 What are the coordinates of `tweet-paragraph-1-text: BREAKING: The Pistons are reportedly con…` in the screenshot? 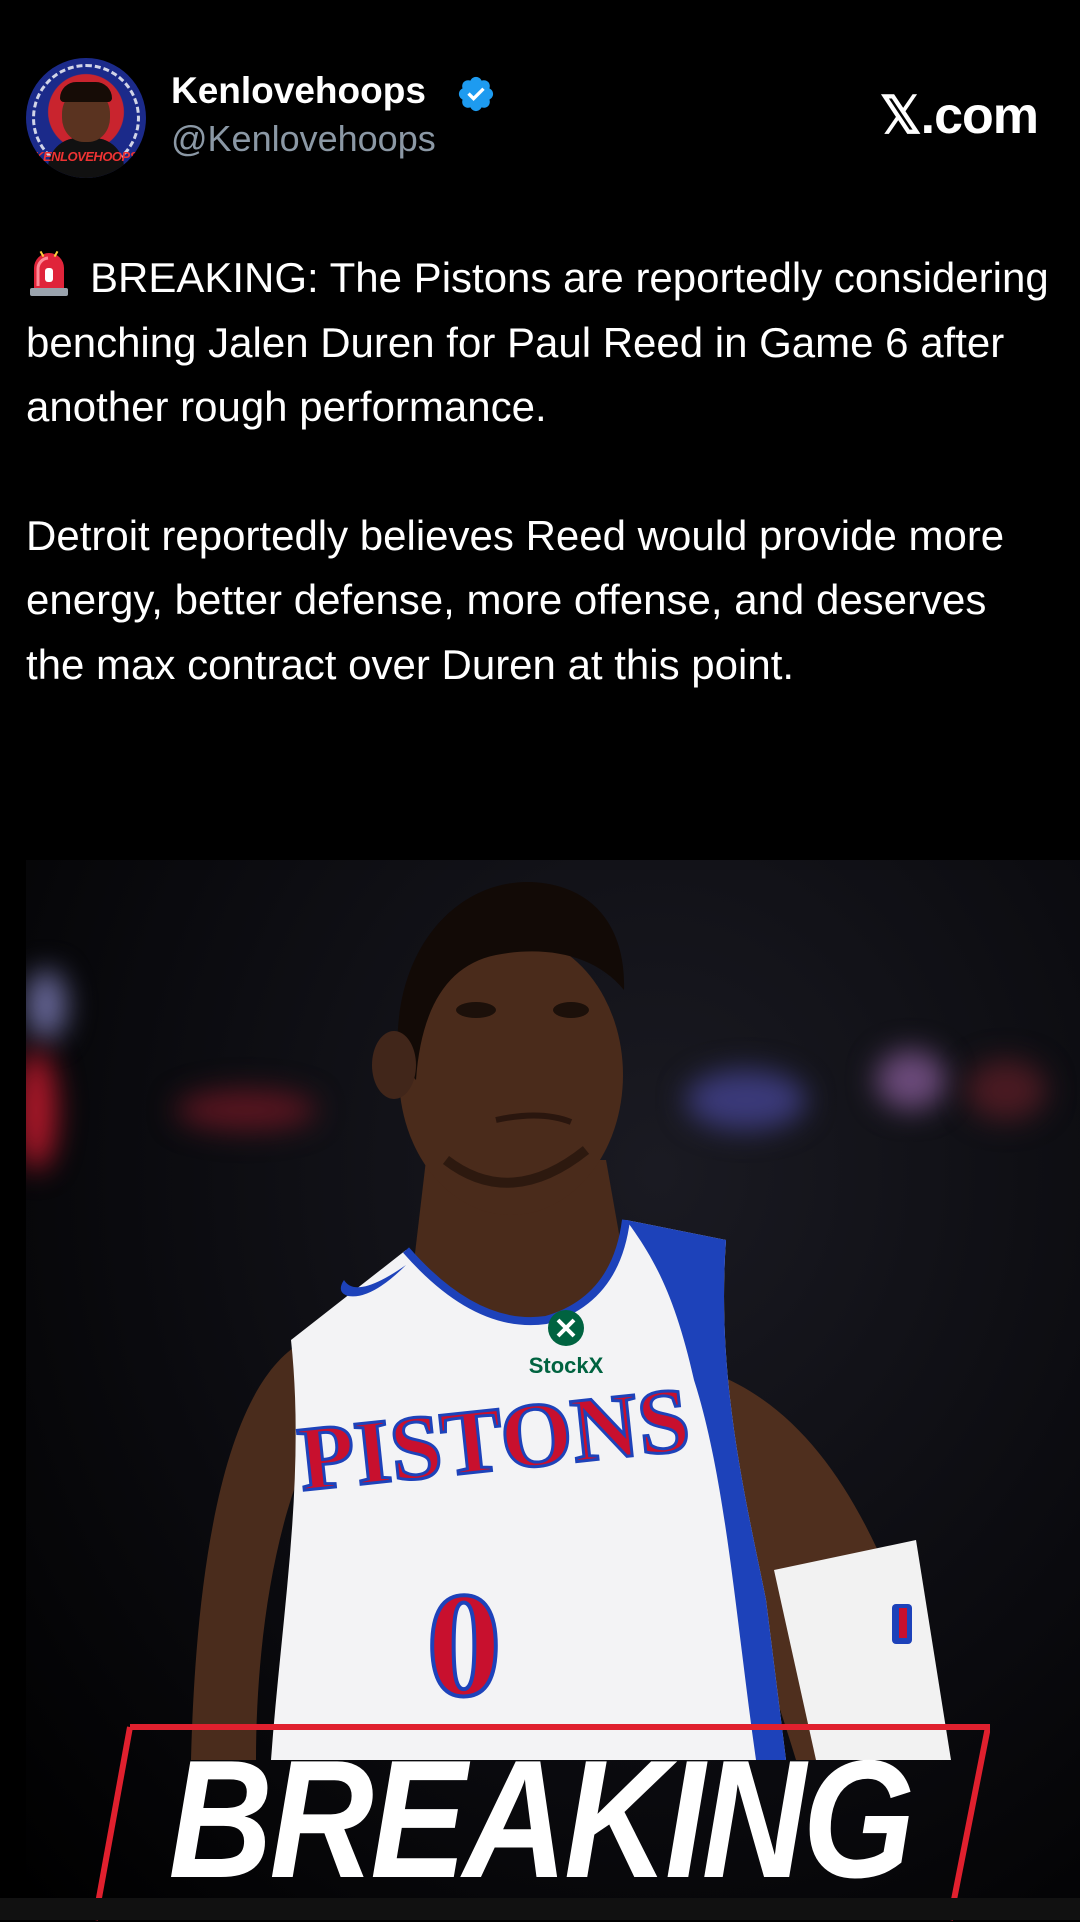 It's located at (537, 342).